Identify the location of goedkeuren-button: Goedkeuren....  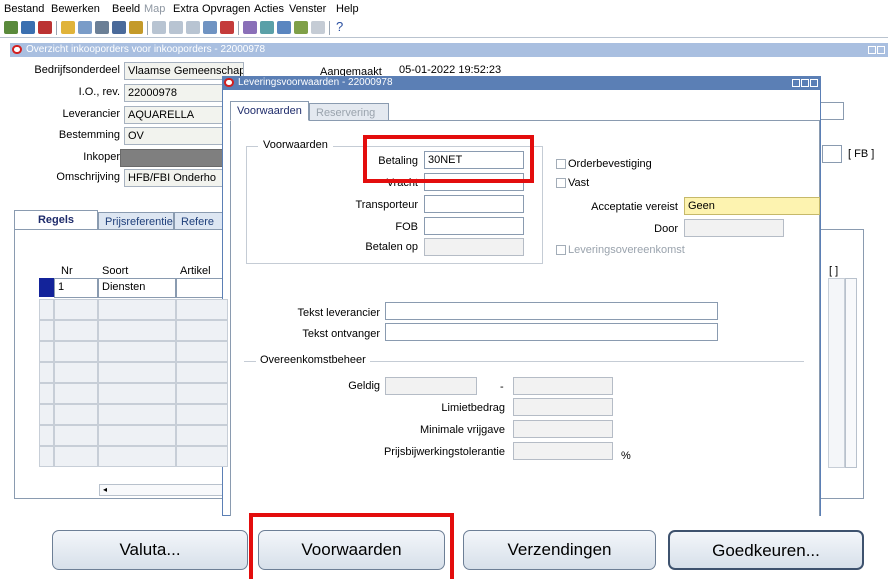
(766, 550).